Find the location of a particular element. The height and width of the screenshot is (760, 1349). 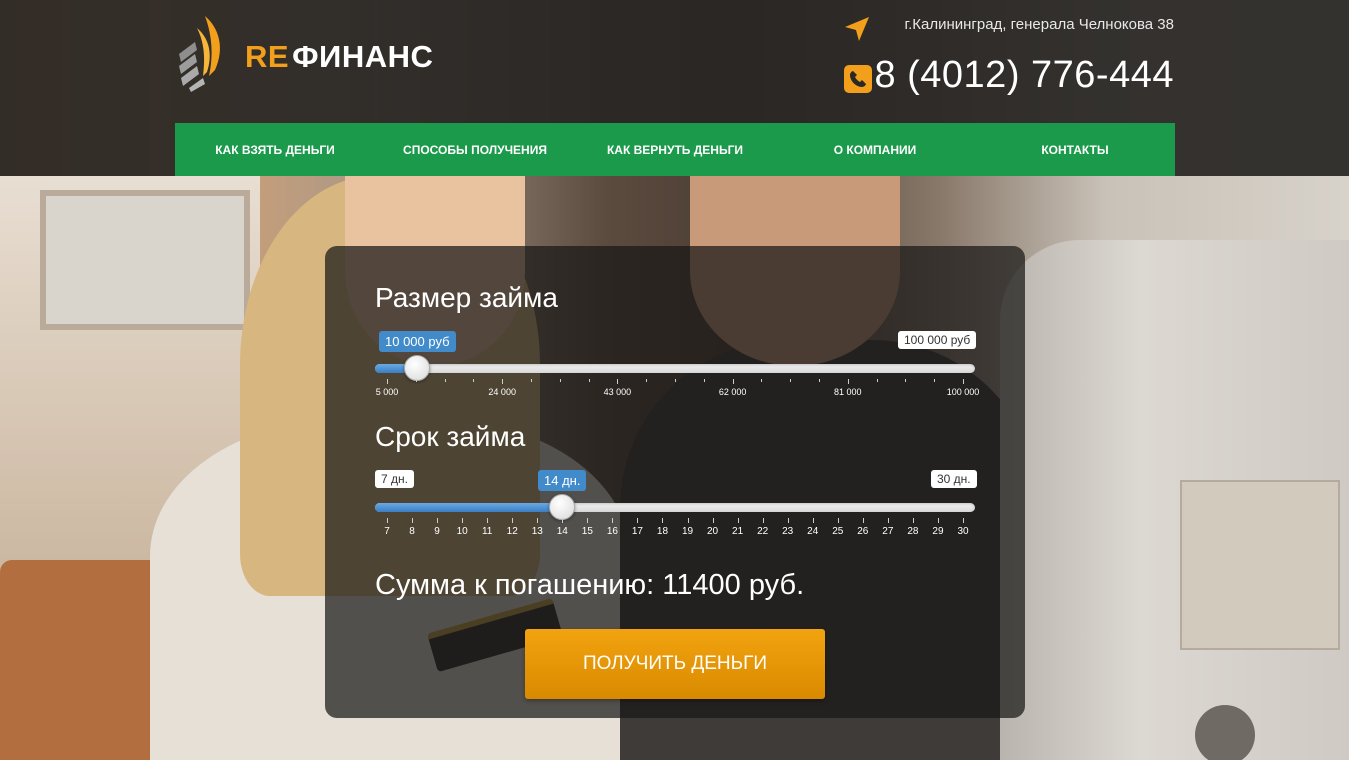

repayment-sum: Сумма к погашению: 11400 руб. is located at coordinates (590, 585).